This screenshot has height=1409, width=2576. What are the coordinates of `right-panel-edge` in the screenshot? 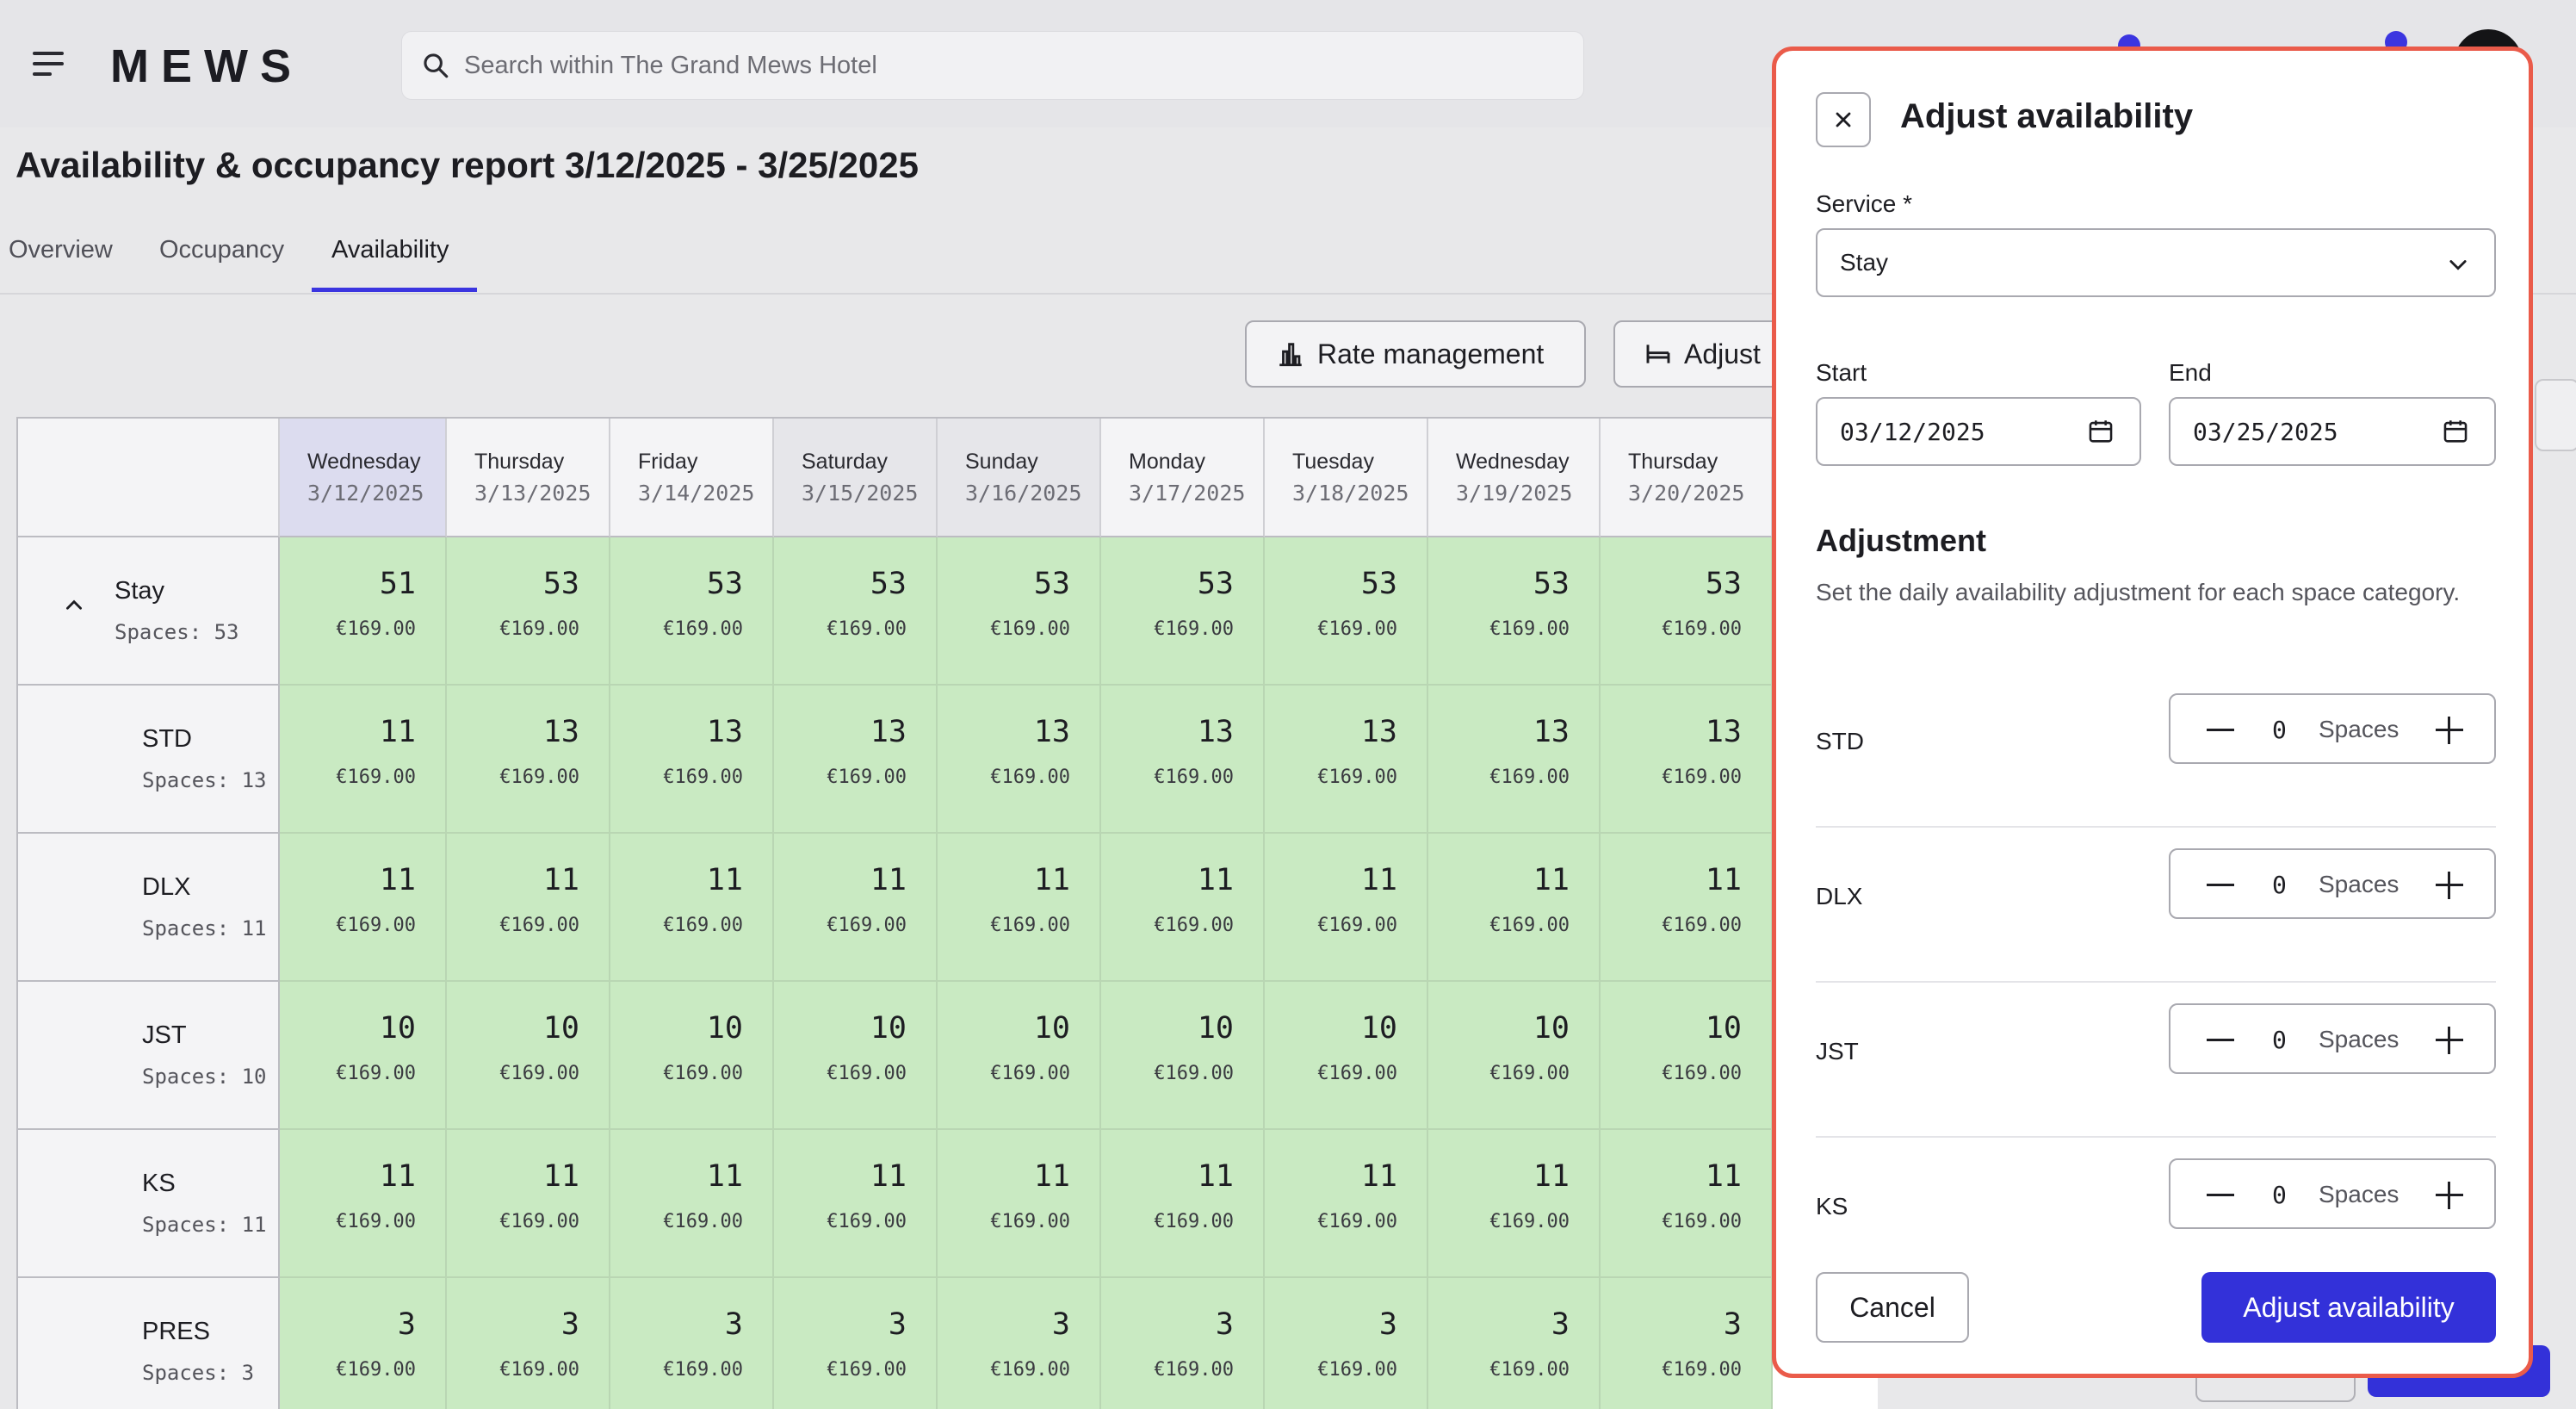 It's located at (2555, 415).